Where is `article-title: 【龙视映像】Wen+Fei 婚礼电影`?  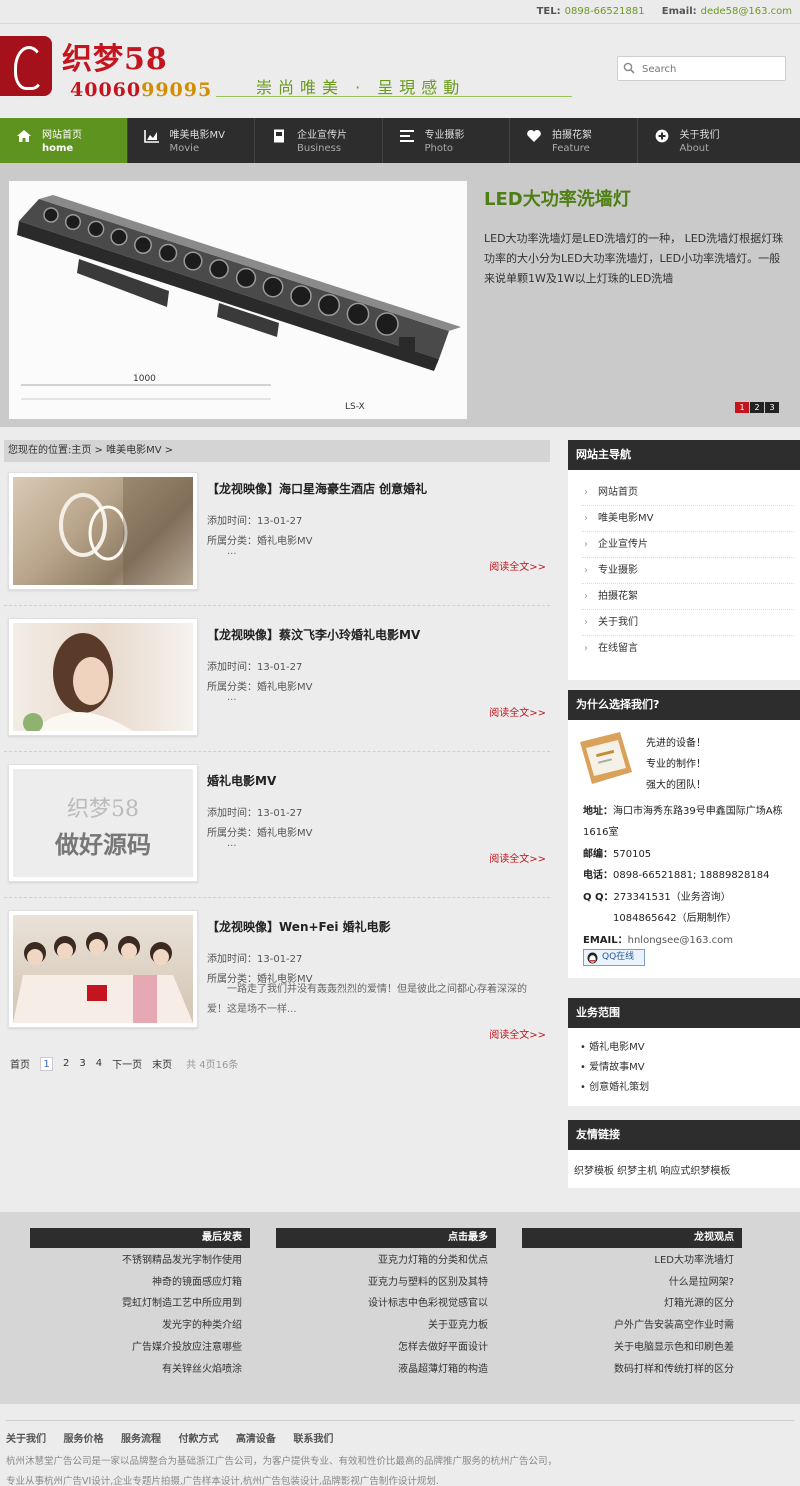
article-title: 【龙视映像】Wen+Fei 婚礼电影 is located at coordinates (299, 926).